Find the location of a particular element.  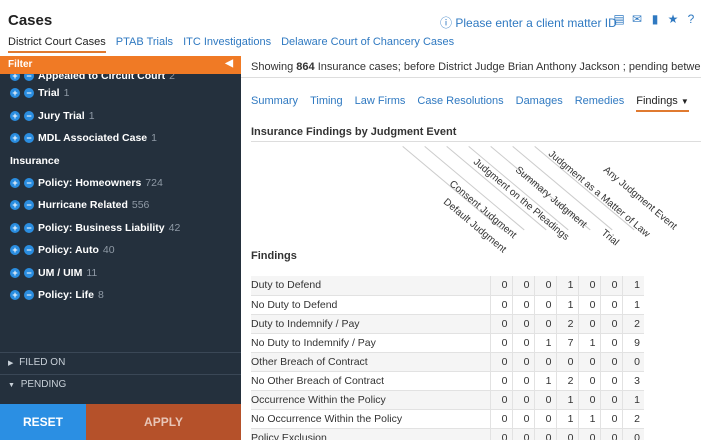

tab-timing: Timing is located at coordinates (326, 103).